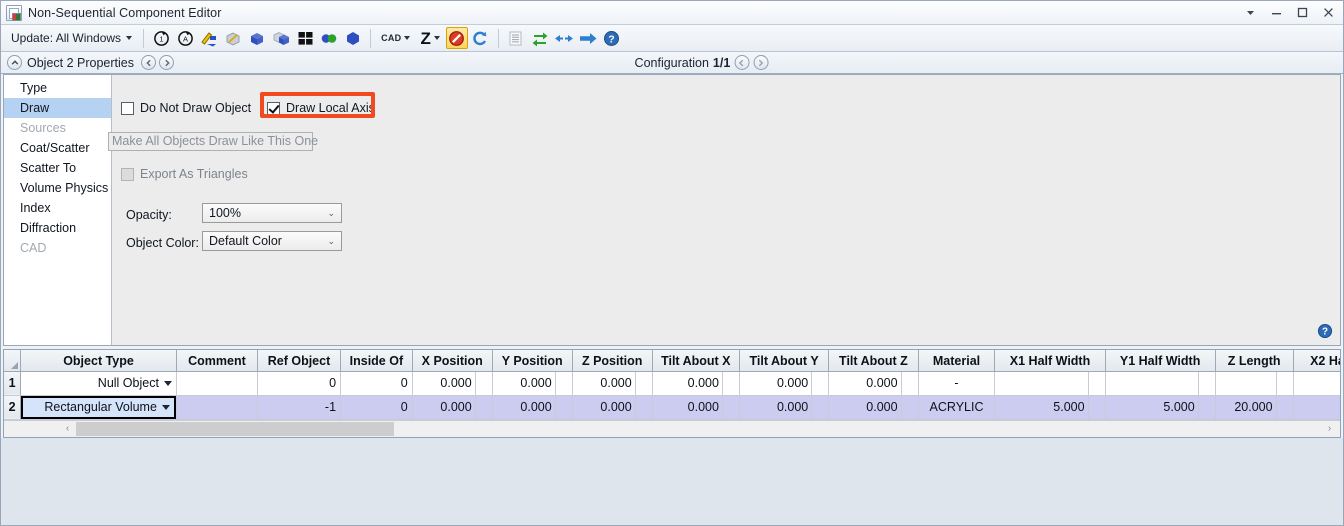  What do you see at coordinates (185, 38) in the screenshot?
I see `update-all-icon: A` at bounding box center [185, 38].